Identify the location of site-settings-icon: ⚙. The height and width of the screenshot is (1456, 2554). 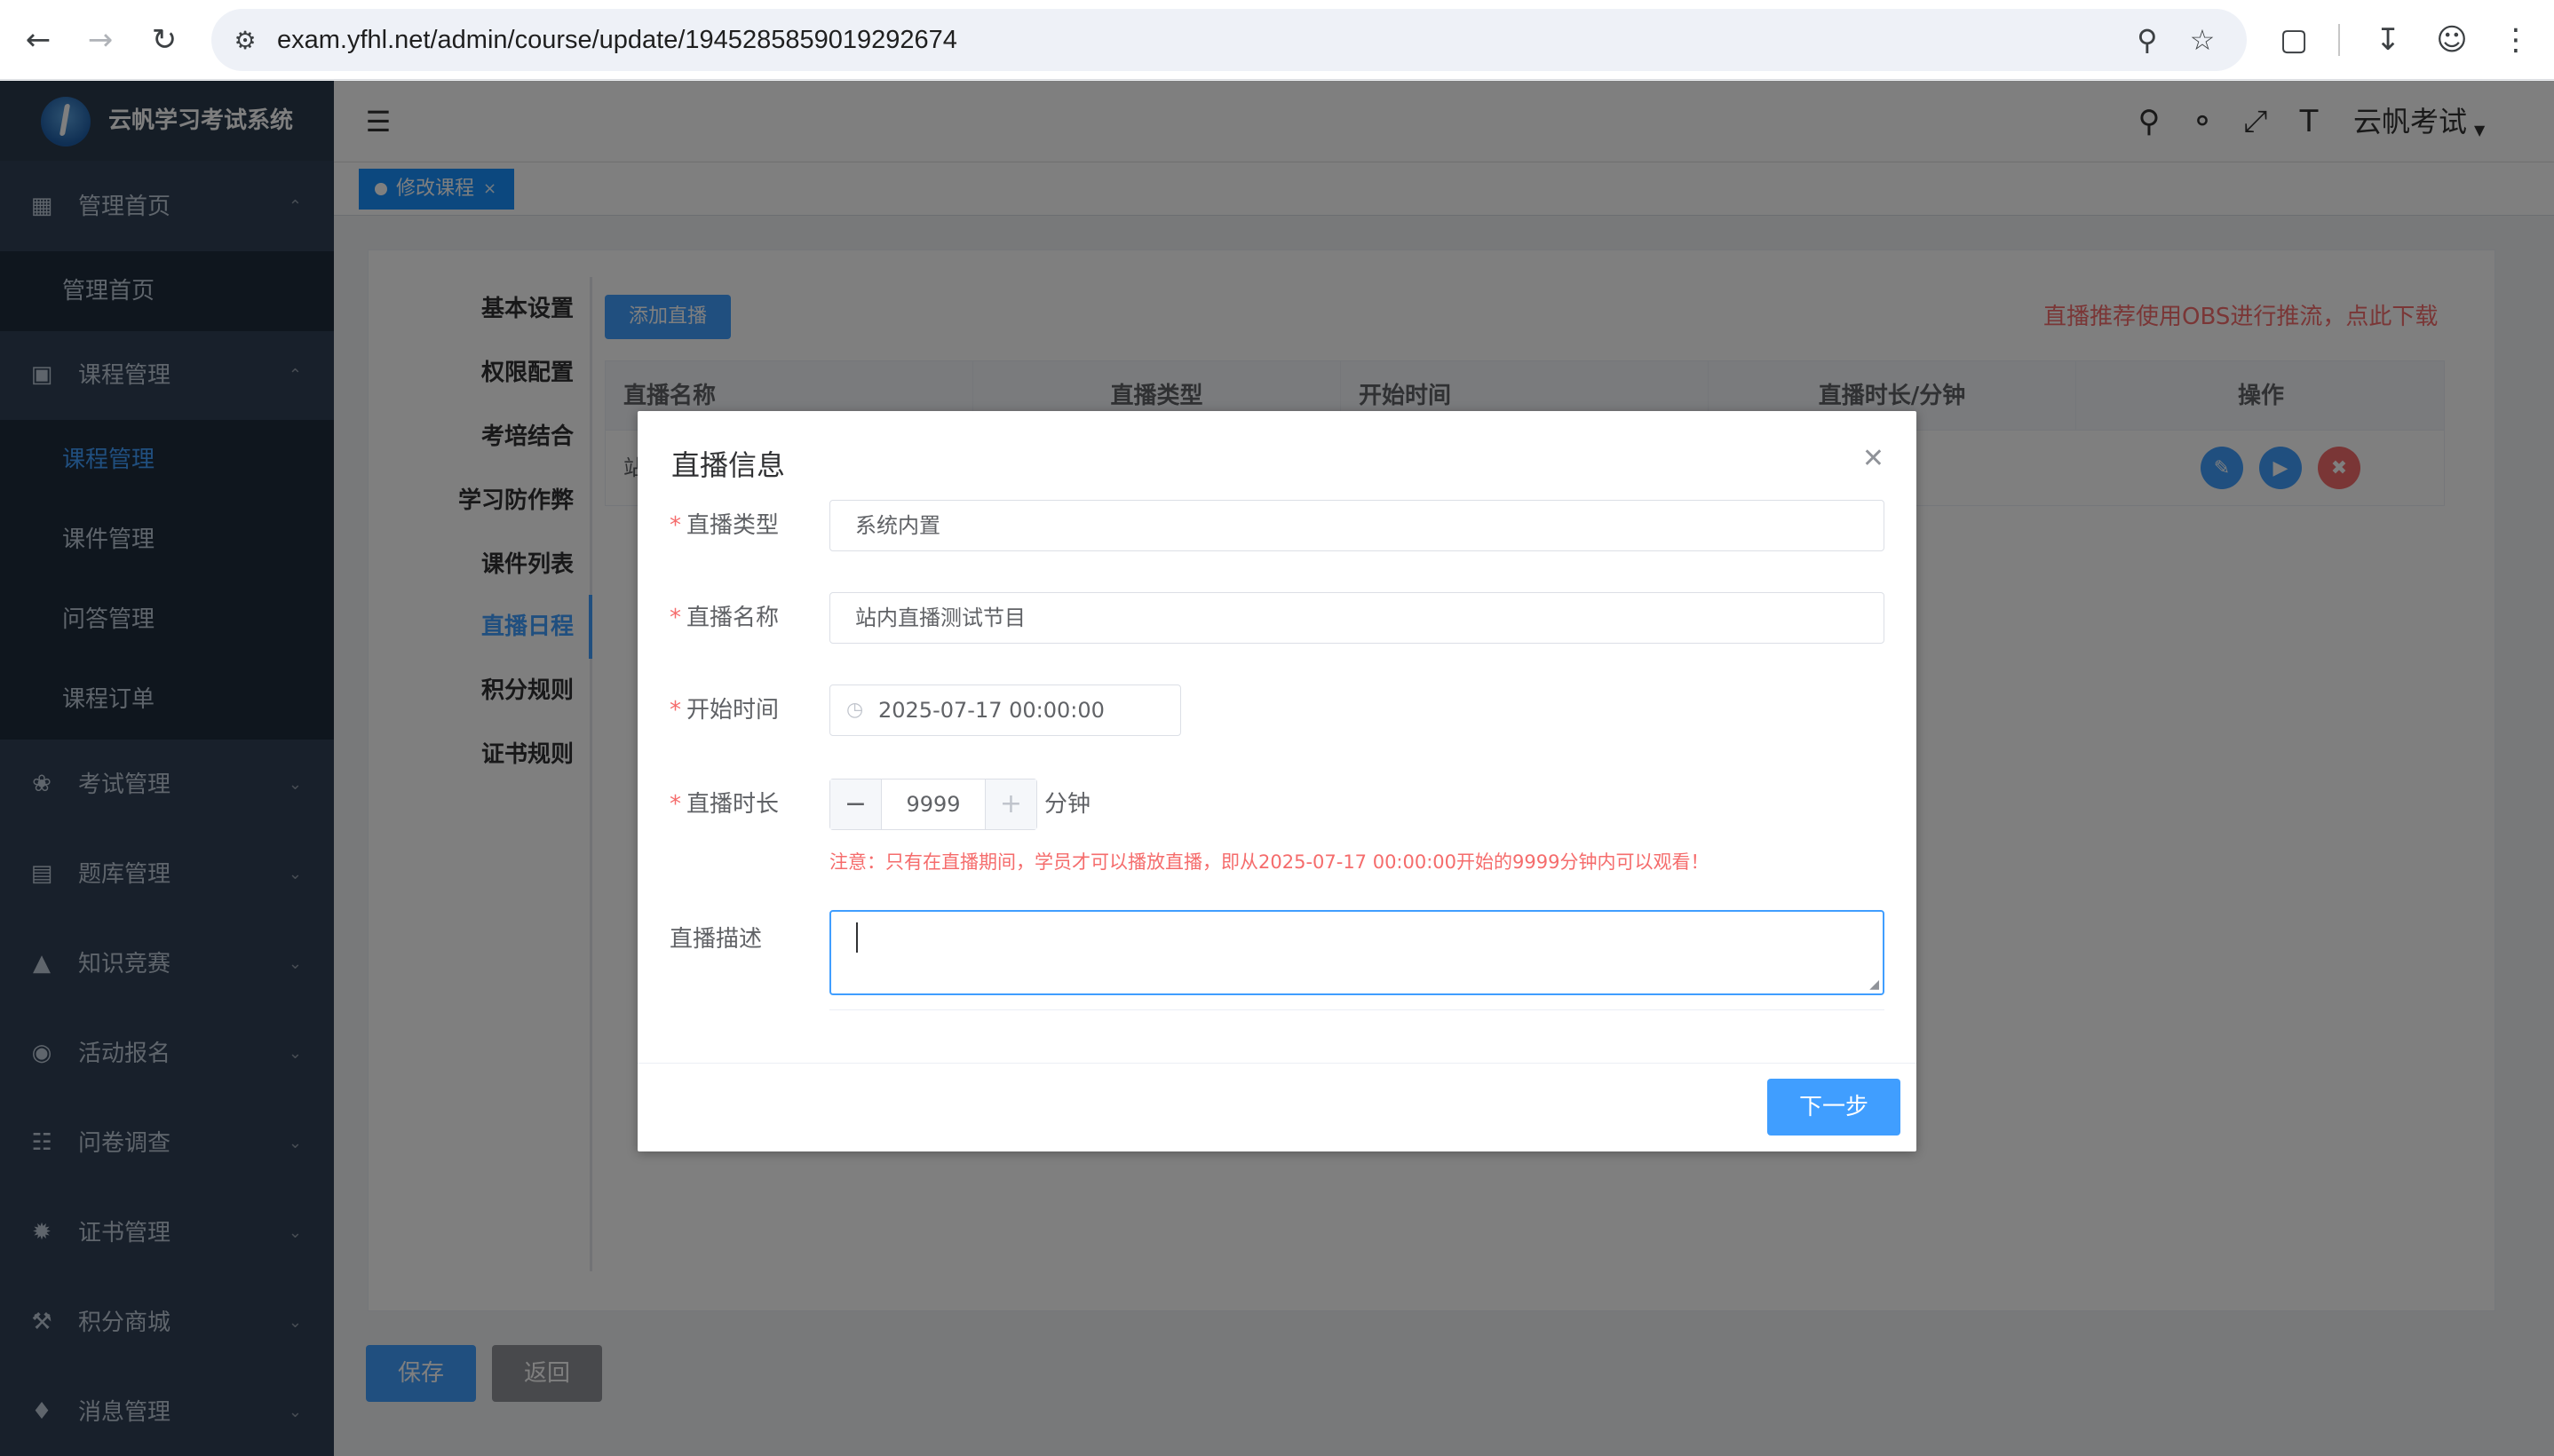
(245, 40).